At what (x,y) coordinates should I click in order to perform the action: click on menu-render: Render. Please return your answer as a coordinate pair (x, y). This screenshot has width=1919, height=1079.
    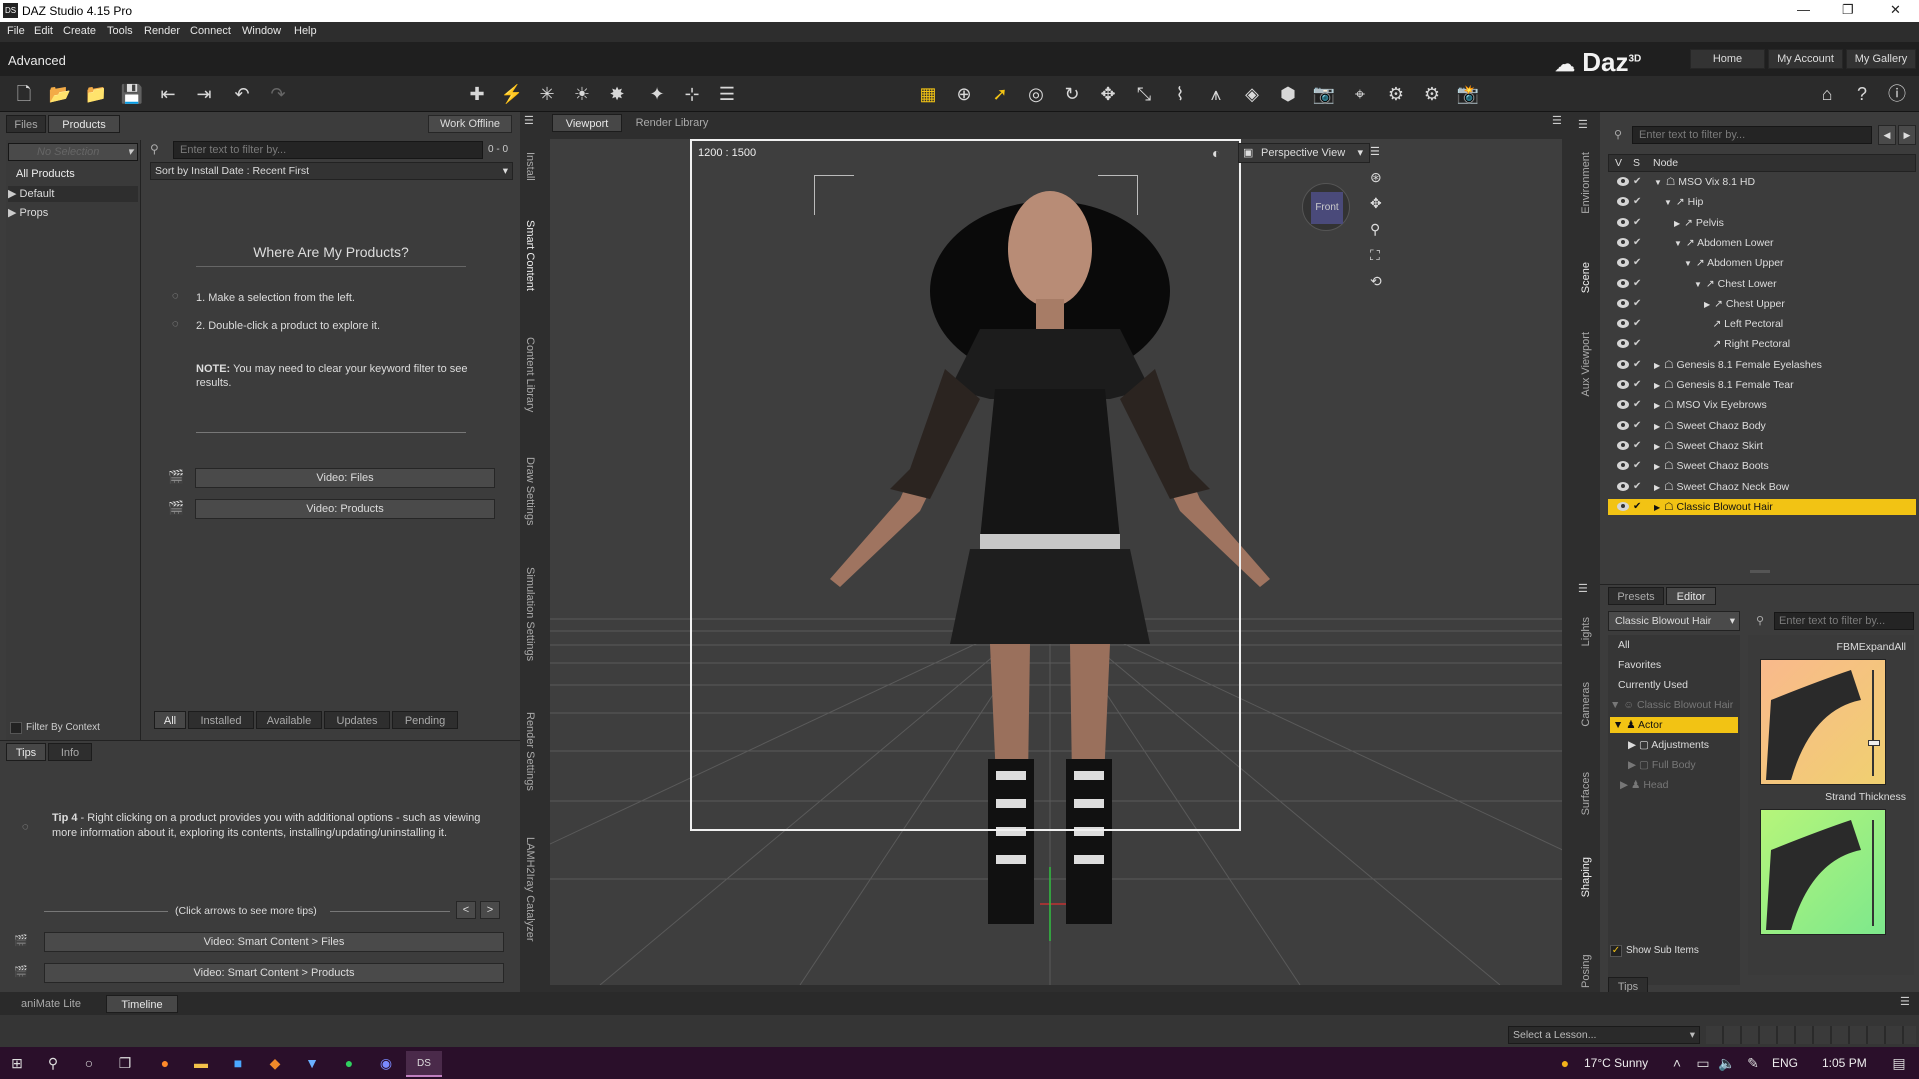
    Looking at the image, I should click on (162, 31).